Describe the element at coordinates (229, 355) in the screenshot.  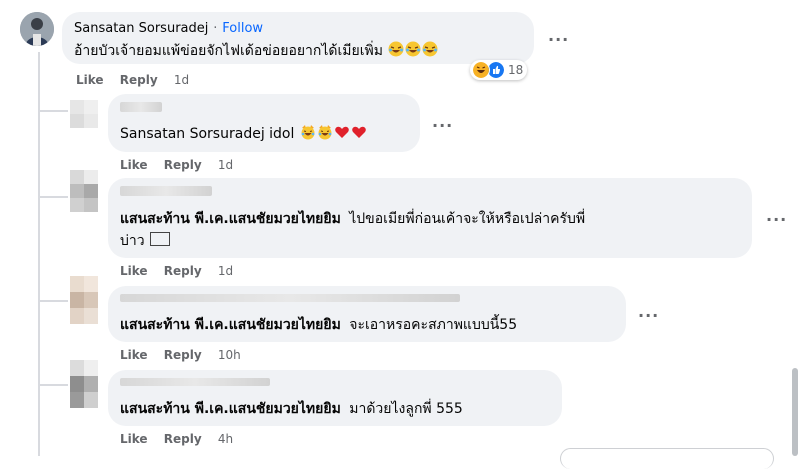
I see `reply-time: 10h` at that location.